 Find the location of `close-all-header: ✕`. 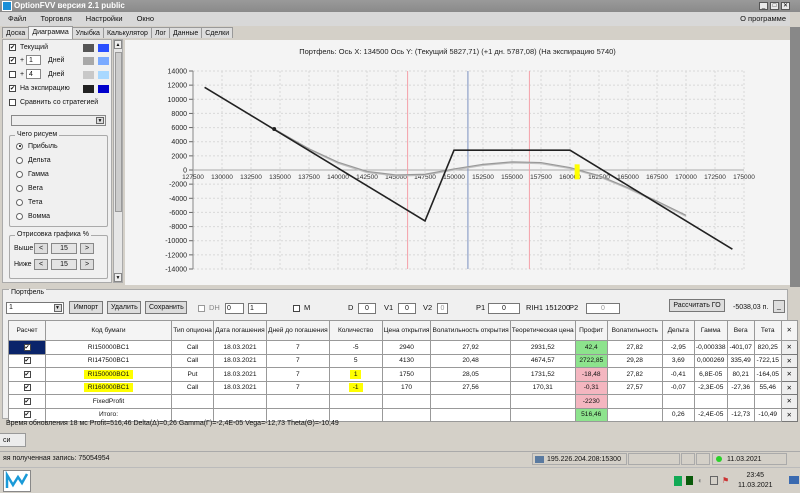

close-all-header: ✕ is located at coordinates (789, 330).